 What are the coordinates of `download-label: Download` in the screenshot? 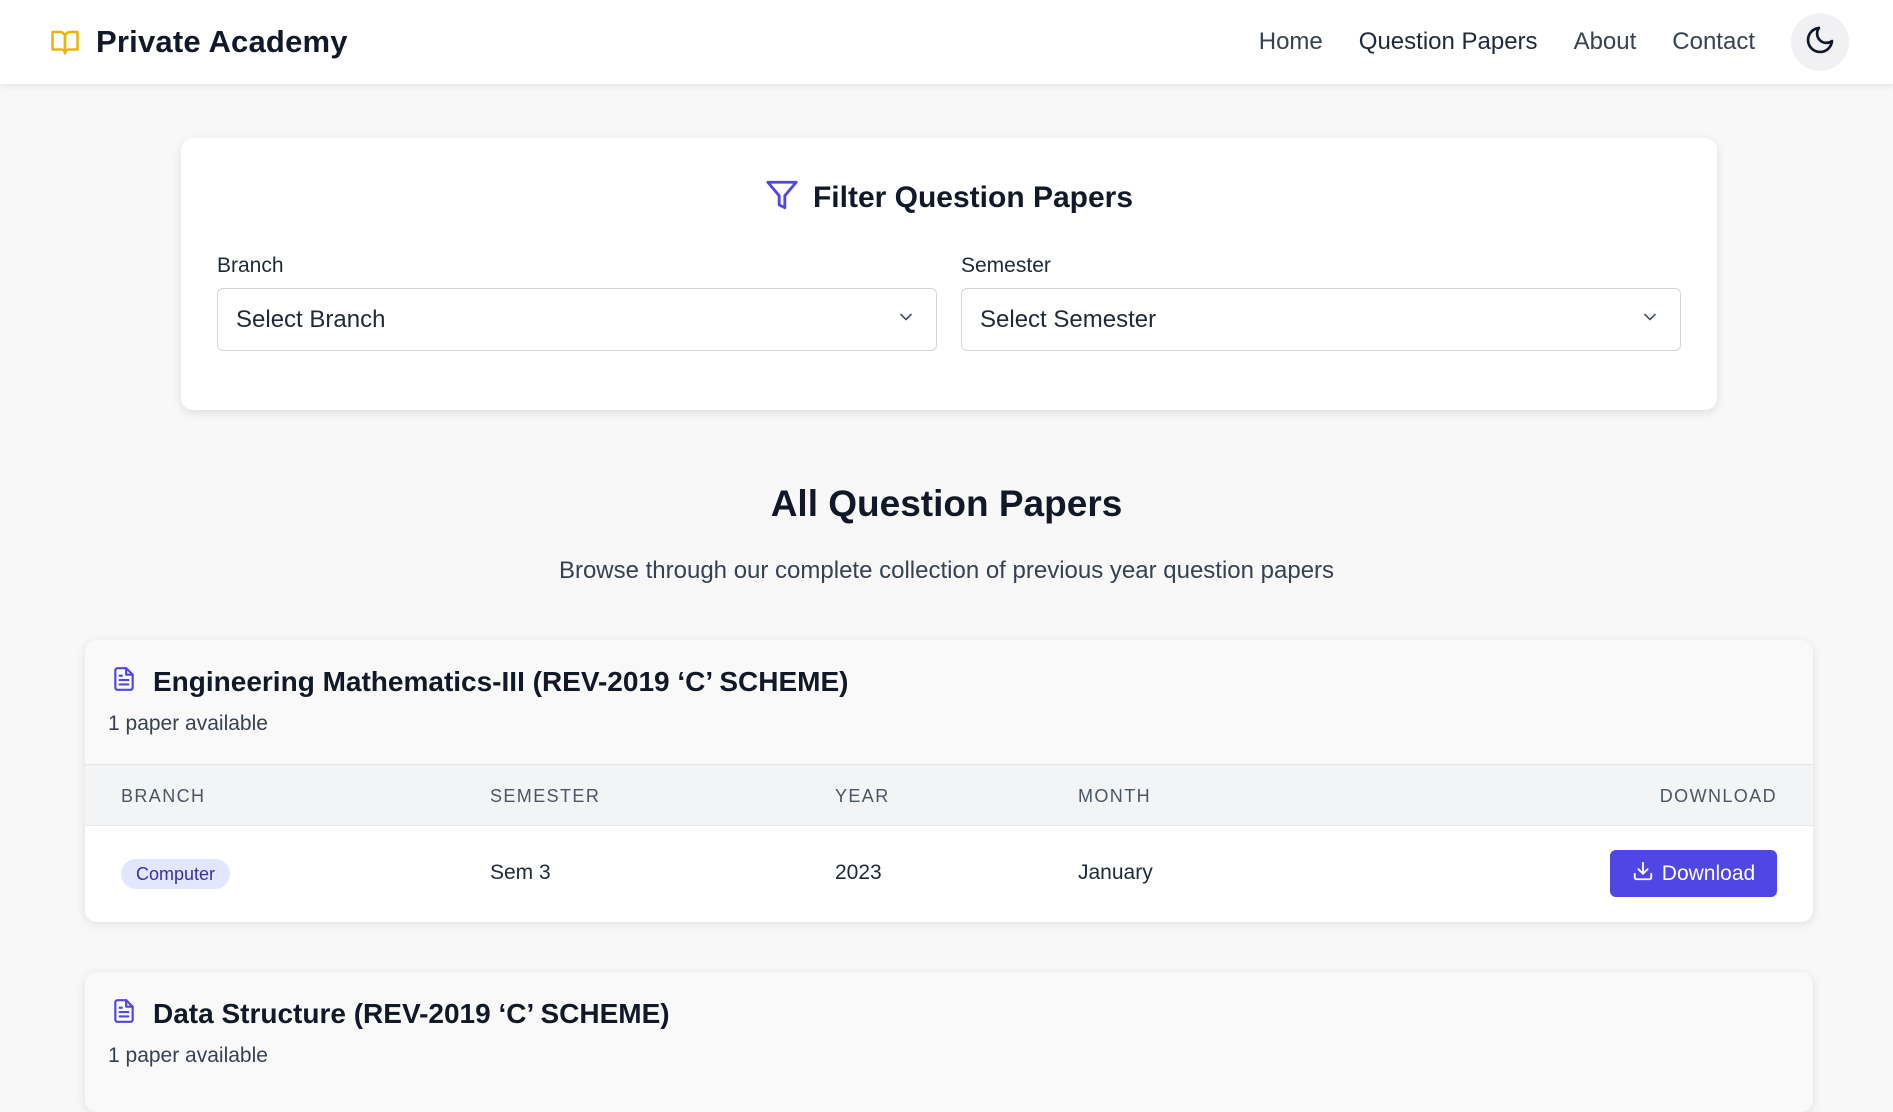 It's located at (1708, 873).